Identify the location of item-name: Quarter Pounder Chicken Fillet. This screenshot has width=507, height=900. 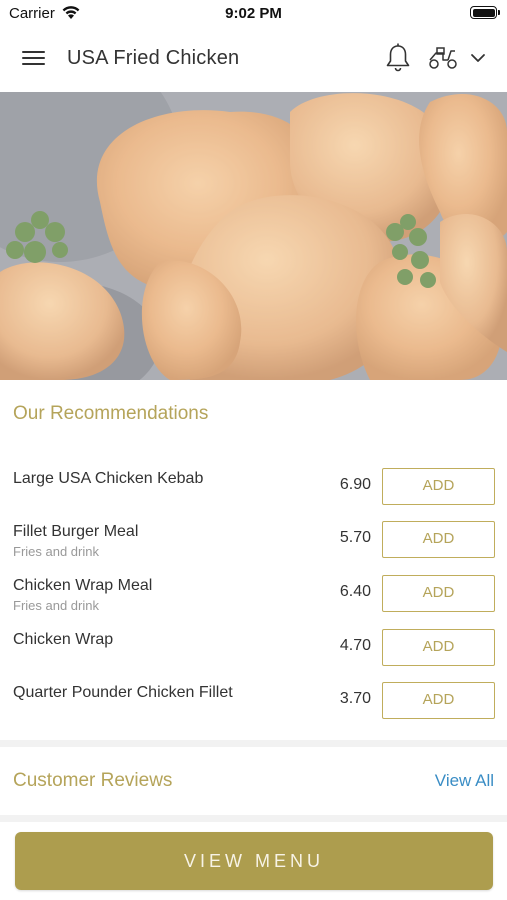
(123, 692).